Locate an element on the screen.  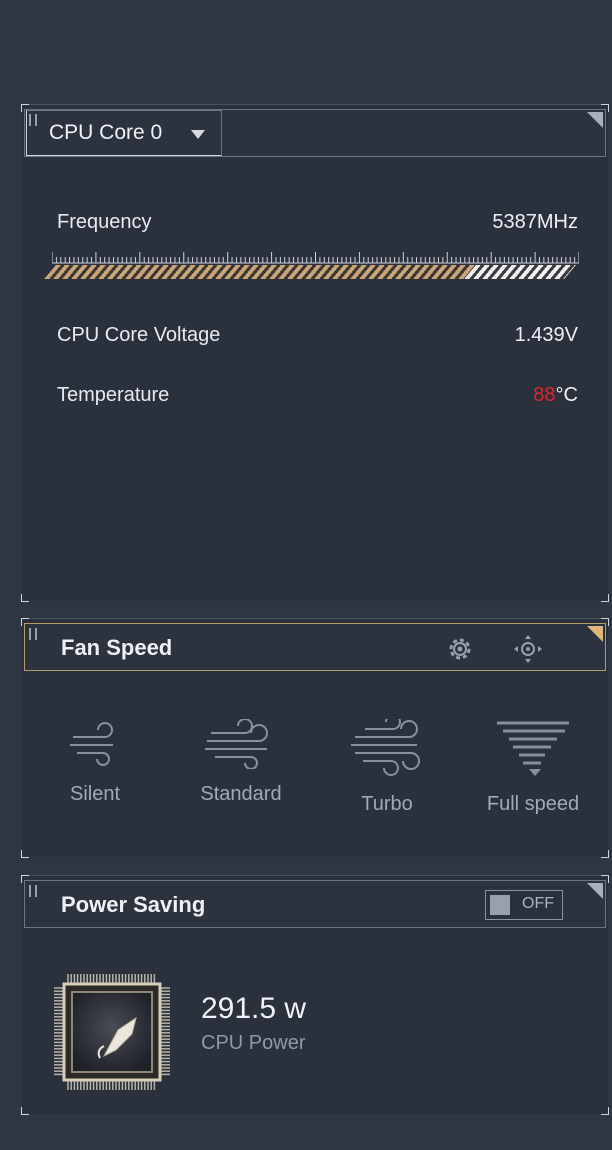
fan-mode-label: Standard is located at coordinates (241, 794).